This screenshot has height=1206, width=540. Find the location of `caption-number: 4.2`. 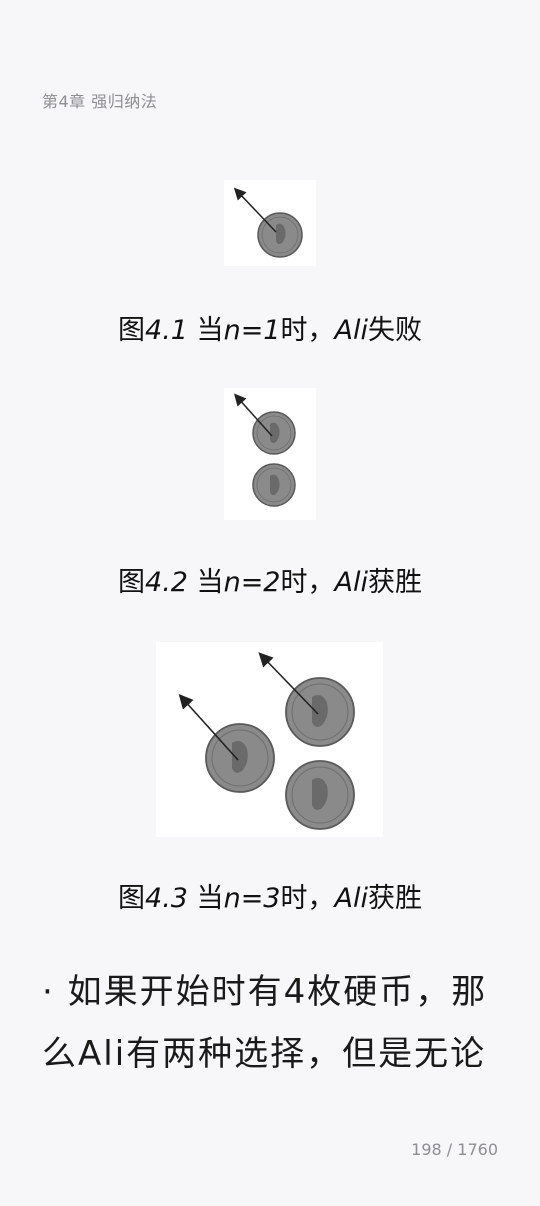

caption-number: 4.2 is located at coordinates (166, 582).